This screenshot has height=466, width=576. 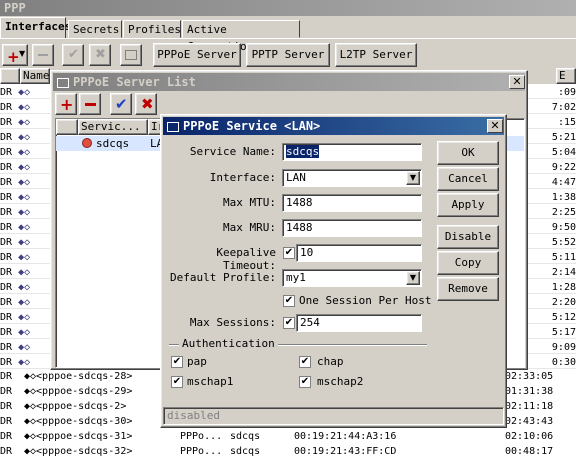 What do you see at coordinates (288, 55) in the screenshot?
I see `pptp-server-button: PPTP Server` at bounding box center [288, 55].